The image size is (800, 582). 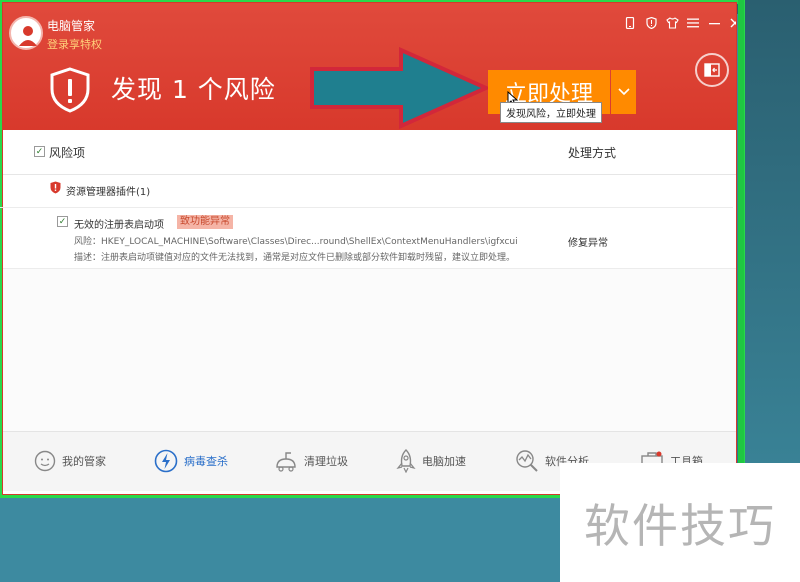 I want to click on avatar, so click(x=26, y=33).